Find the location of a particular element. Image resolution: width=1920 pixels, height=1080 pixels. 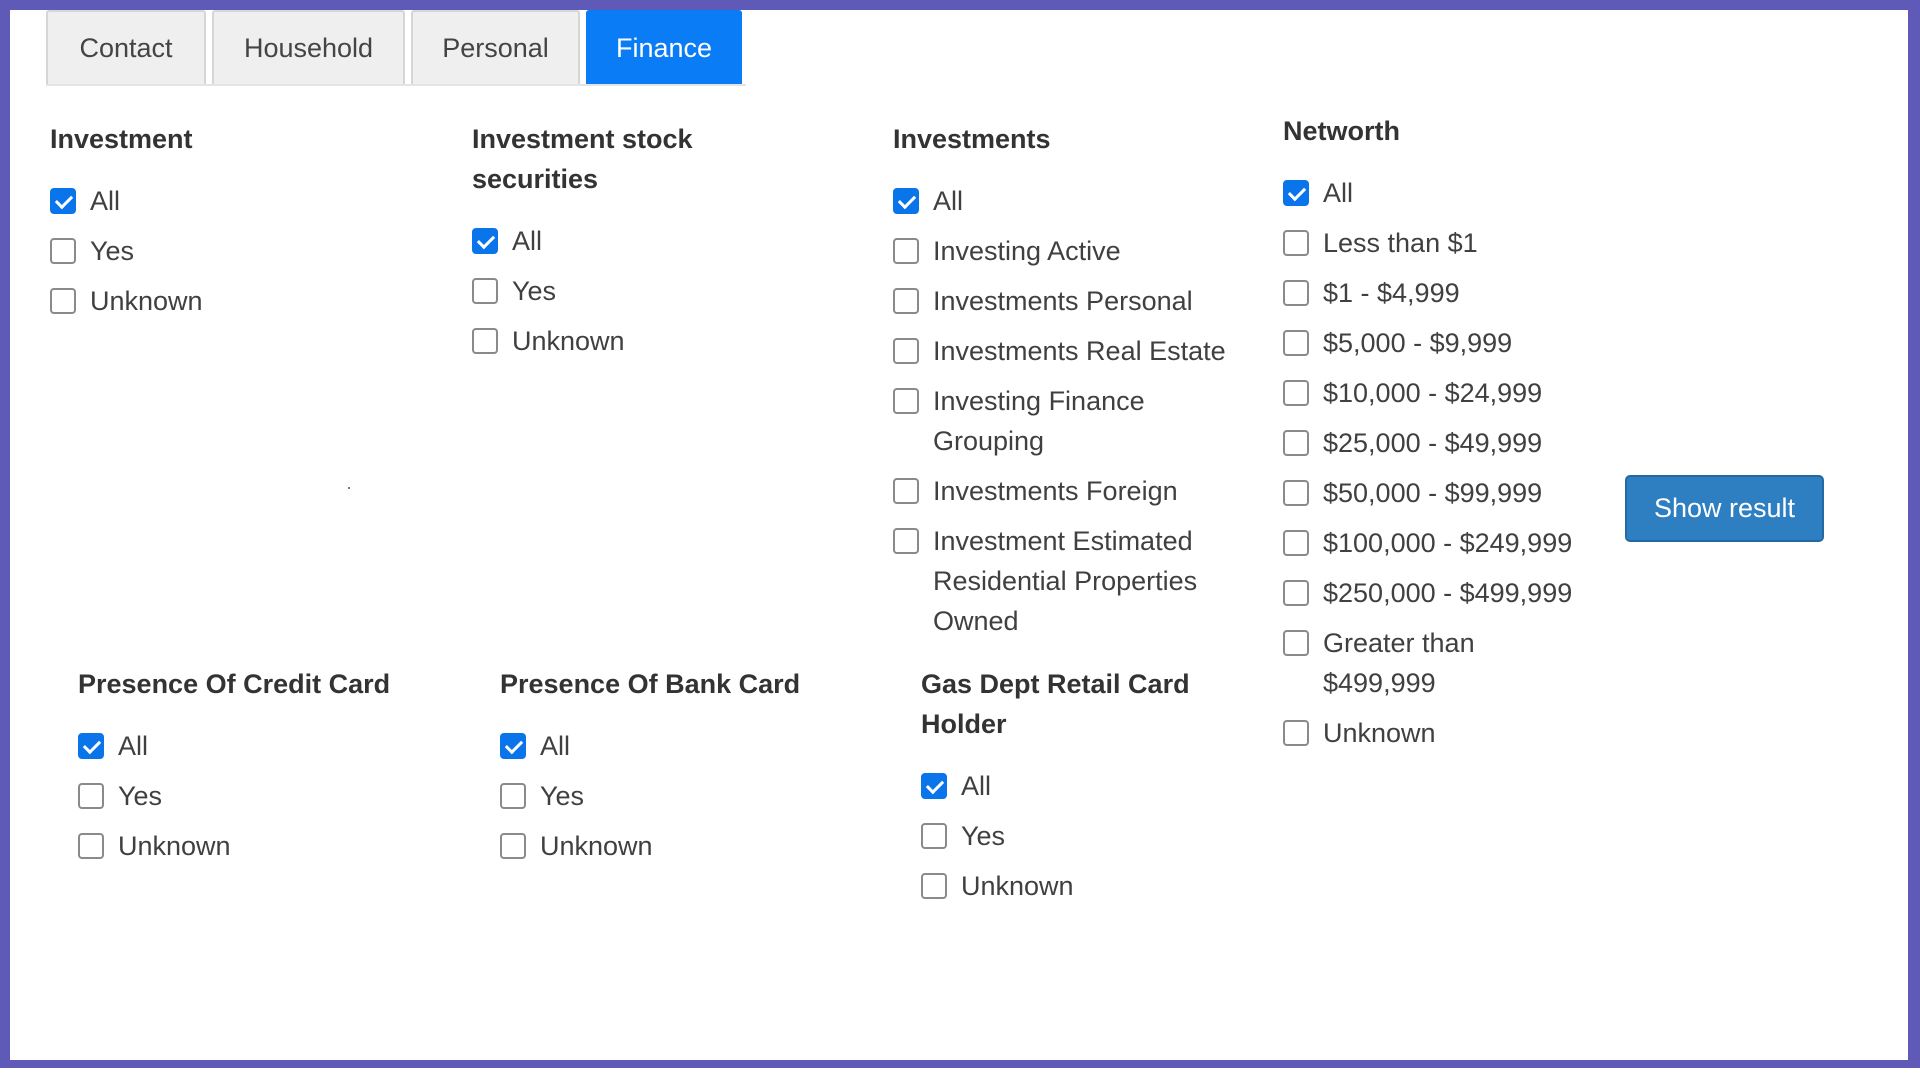

group-title: Investments is located at coordinates (972, 139).